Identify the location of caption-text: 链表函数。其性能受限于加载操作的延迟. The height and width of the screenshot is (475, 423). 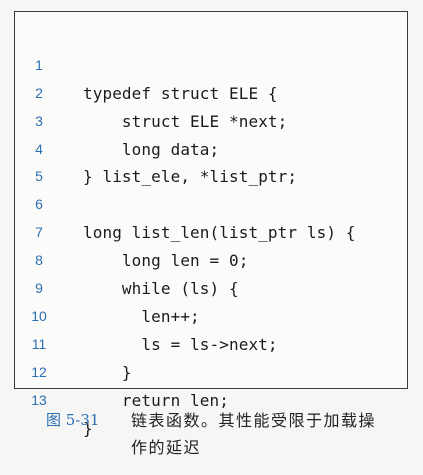
(254, 434).